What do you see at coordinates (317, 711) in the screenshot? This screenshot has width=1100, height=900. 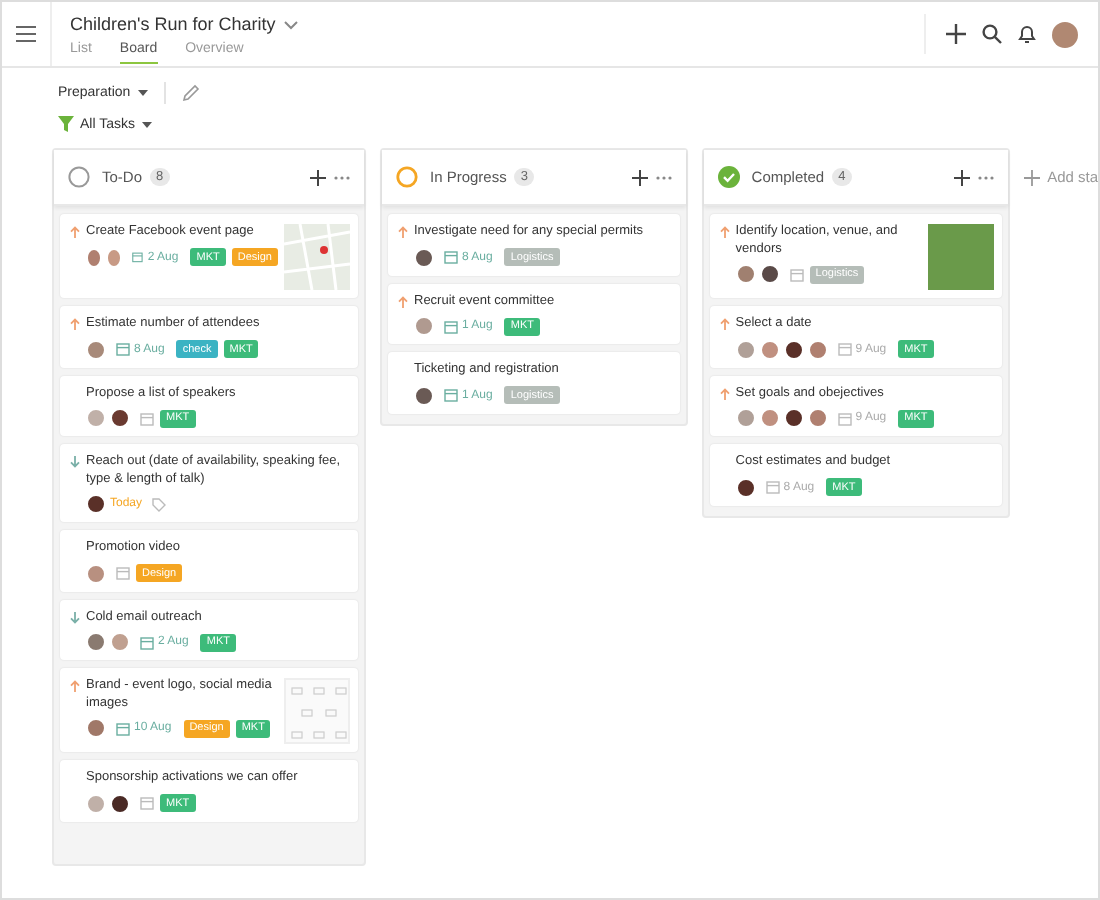 I see `sketch-thumbnail` at bounding box center [317, 711].